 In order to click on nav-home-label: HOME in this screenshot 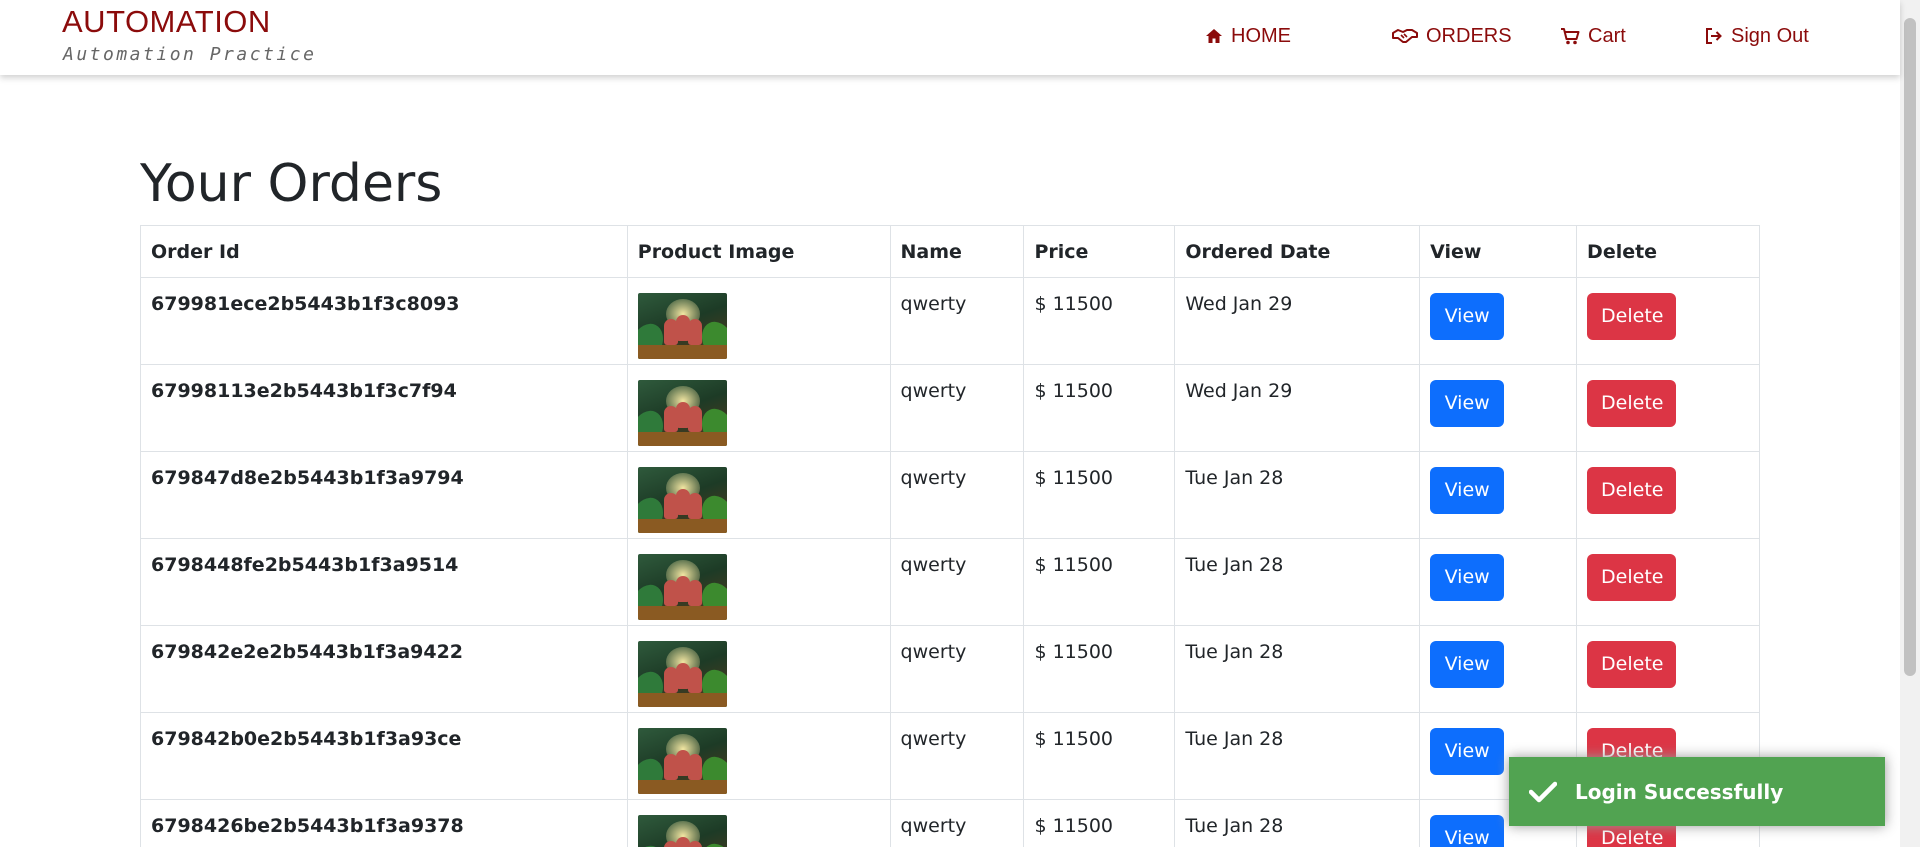, I will do `click(1261, 35)`.